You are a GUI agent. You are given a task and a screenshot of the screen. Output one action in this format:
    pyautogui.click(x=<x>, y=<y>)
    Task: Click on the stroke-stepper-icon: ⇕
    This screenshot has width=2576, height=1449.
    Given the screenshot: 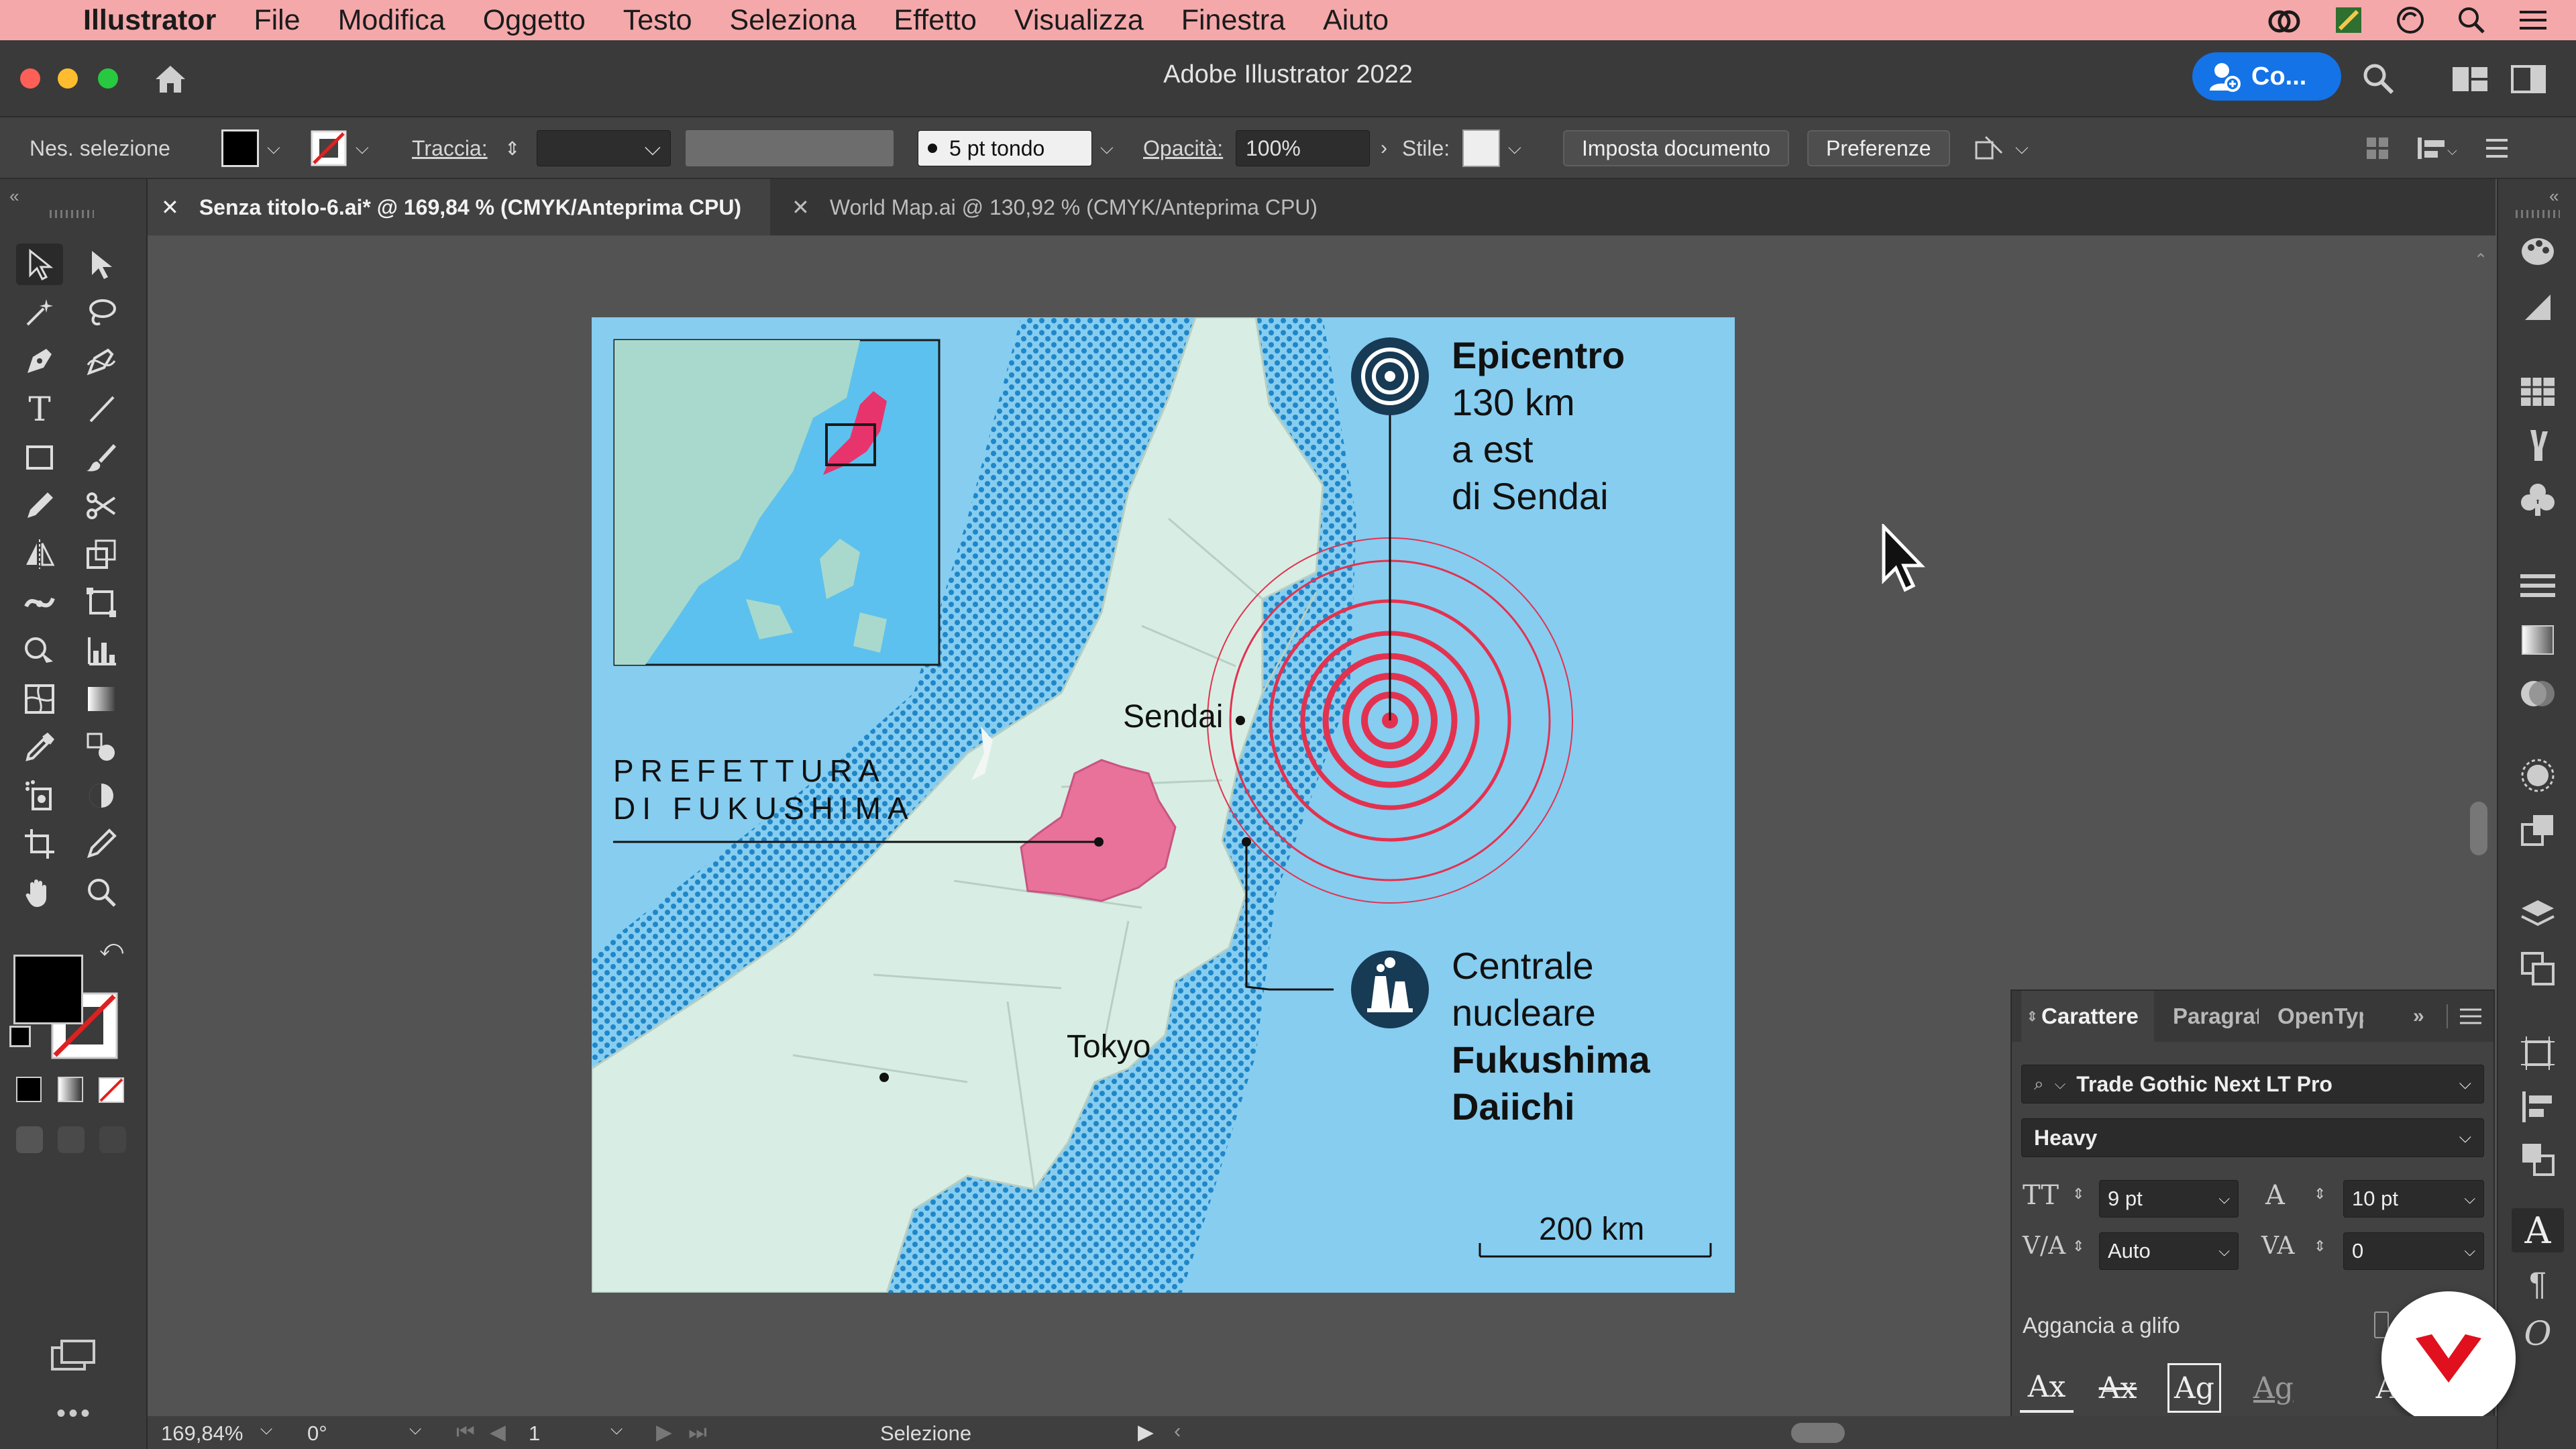 What is the action you would take?
    pyautogui.click(x=512, y=148)
    